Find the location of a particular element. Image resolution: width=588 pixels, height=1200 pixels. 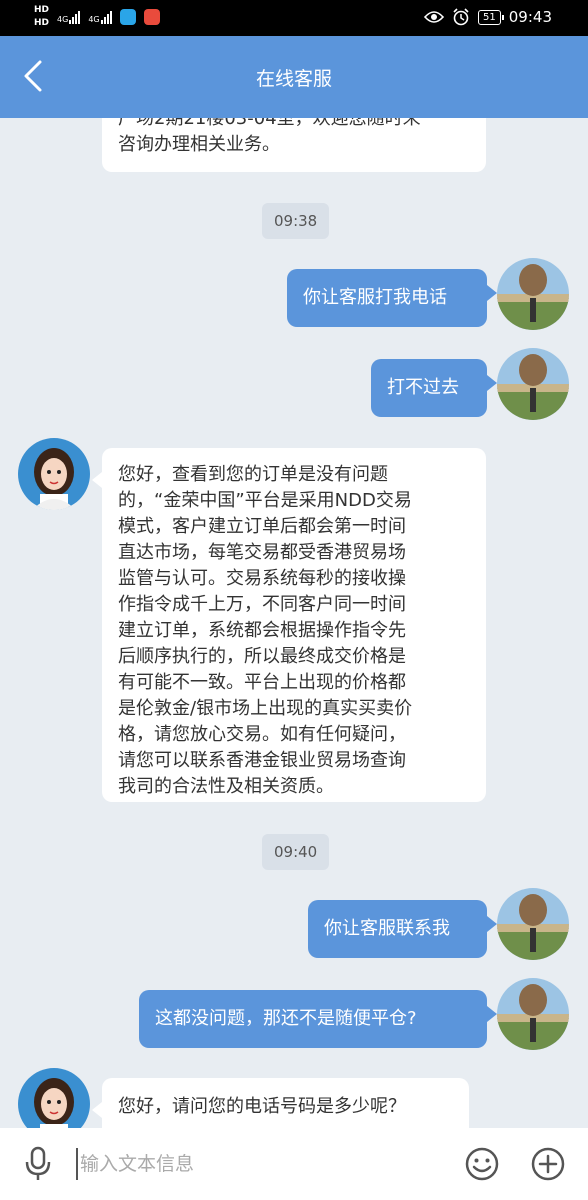

page-title: 在线客服 is located at coordinates (293, 79).